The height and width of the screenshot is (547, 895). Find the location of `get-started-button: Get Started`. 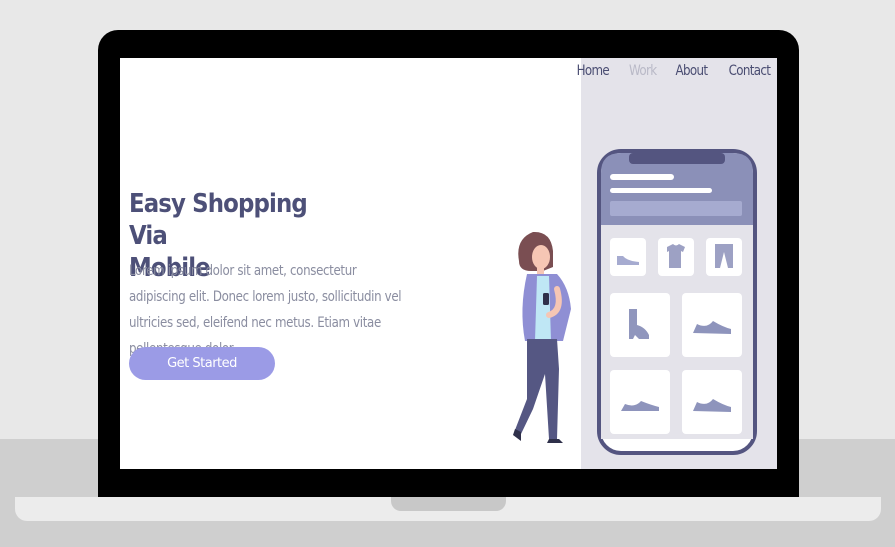

get-started-button: Get Started is located at coordinates (202, 363).